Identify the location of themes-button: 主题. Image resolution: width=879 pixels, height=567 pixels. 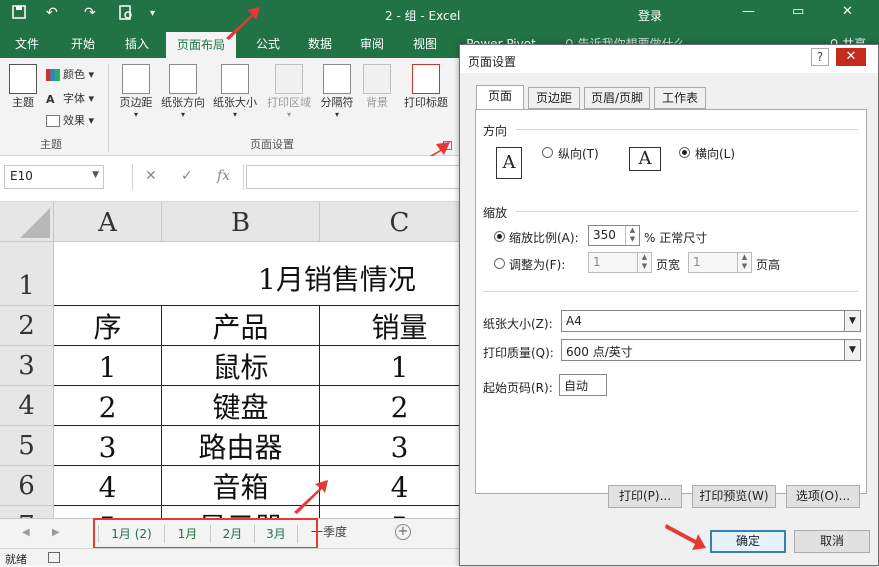
(23, 87).